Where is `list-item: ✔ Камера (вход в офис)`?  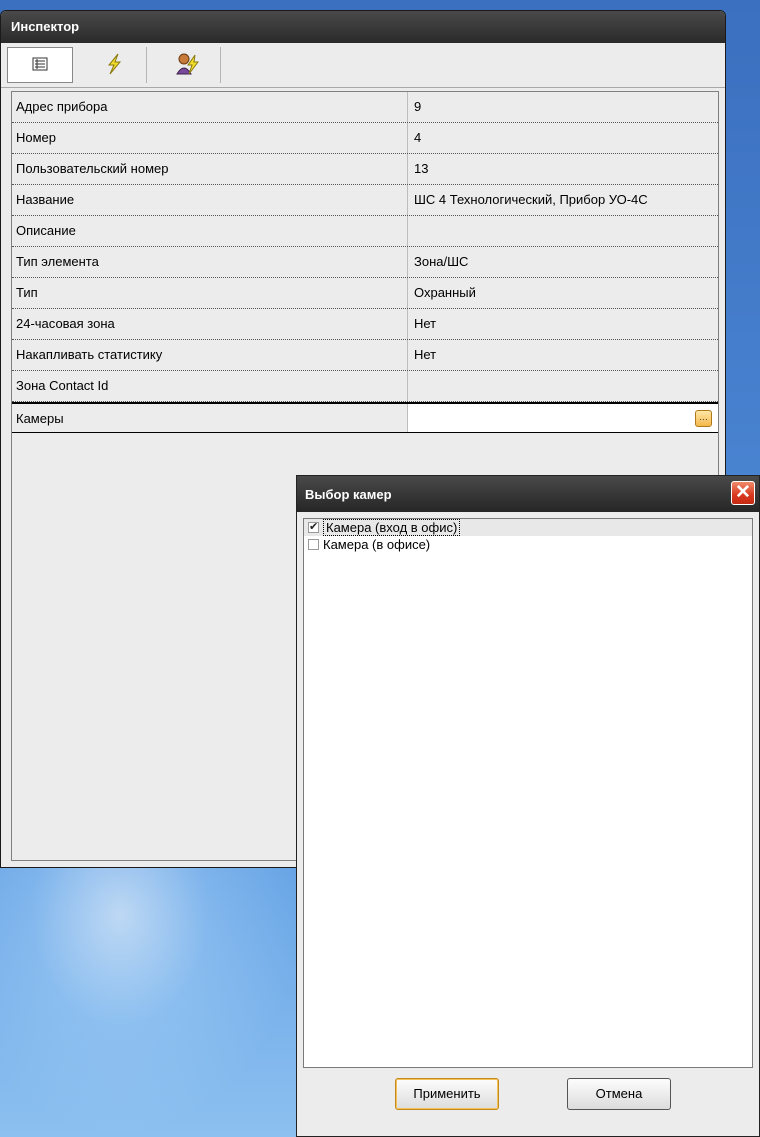 list-item: ✔ Камера (вход в офис) is located at coordinates (528, 527).